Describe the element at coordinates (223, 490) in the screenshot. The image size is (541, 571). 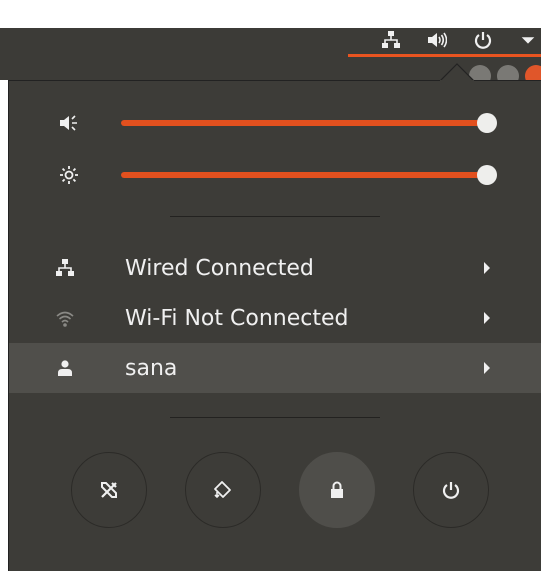
I see `rotation-icon` at that location.